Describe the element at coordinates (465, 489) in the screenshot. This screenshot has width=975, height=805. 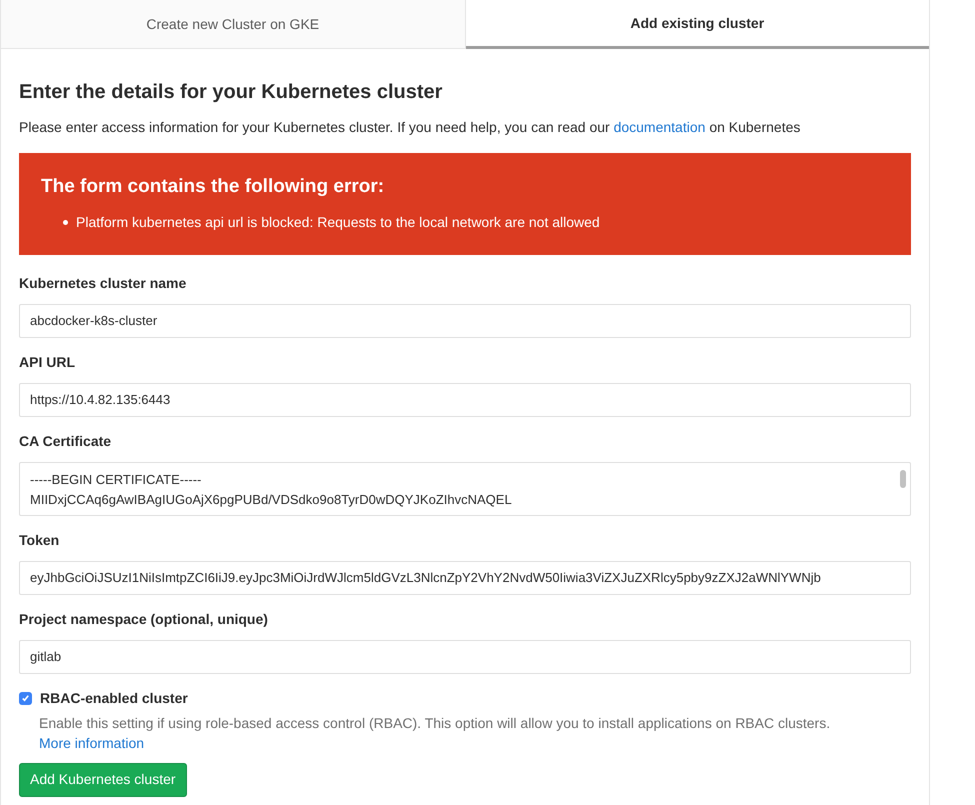
I see `certificate-textarea: -----BEGIN CERTIFICATE----- MIIDxjCCAq6gAwIBAgIUGoAjX6pgPUBd/VDSdko9o8TyrD0wDQYJKoZIhvcNAQEL` at that location.